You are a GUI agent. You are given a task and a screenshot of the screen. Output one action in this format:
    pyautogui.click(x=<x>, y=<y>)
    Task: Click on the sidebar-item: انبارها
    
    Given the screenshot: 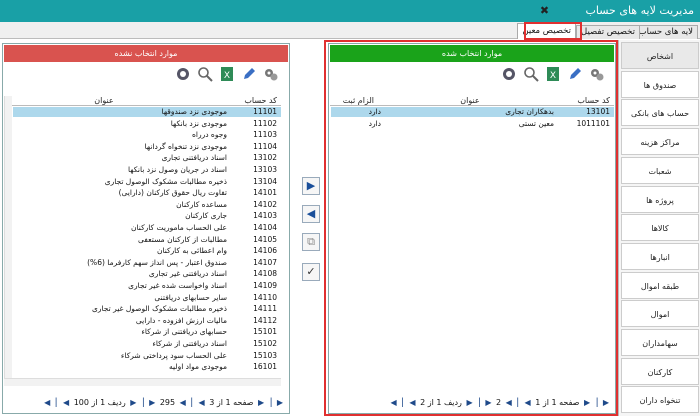 What is the action you would take?
    pyautogui.click(x=660, y=256)
    